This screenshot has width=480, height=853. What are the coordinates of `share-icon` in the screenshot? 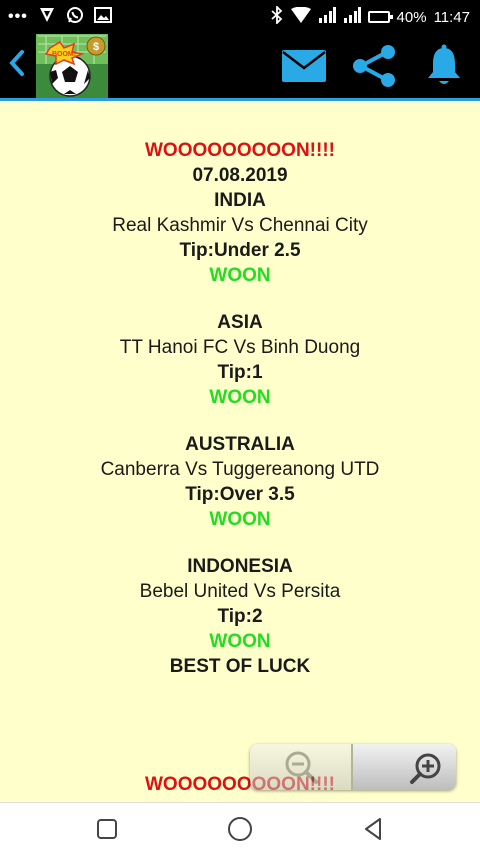 It's located at (374, 66).